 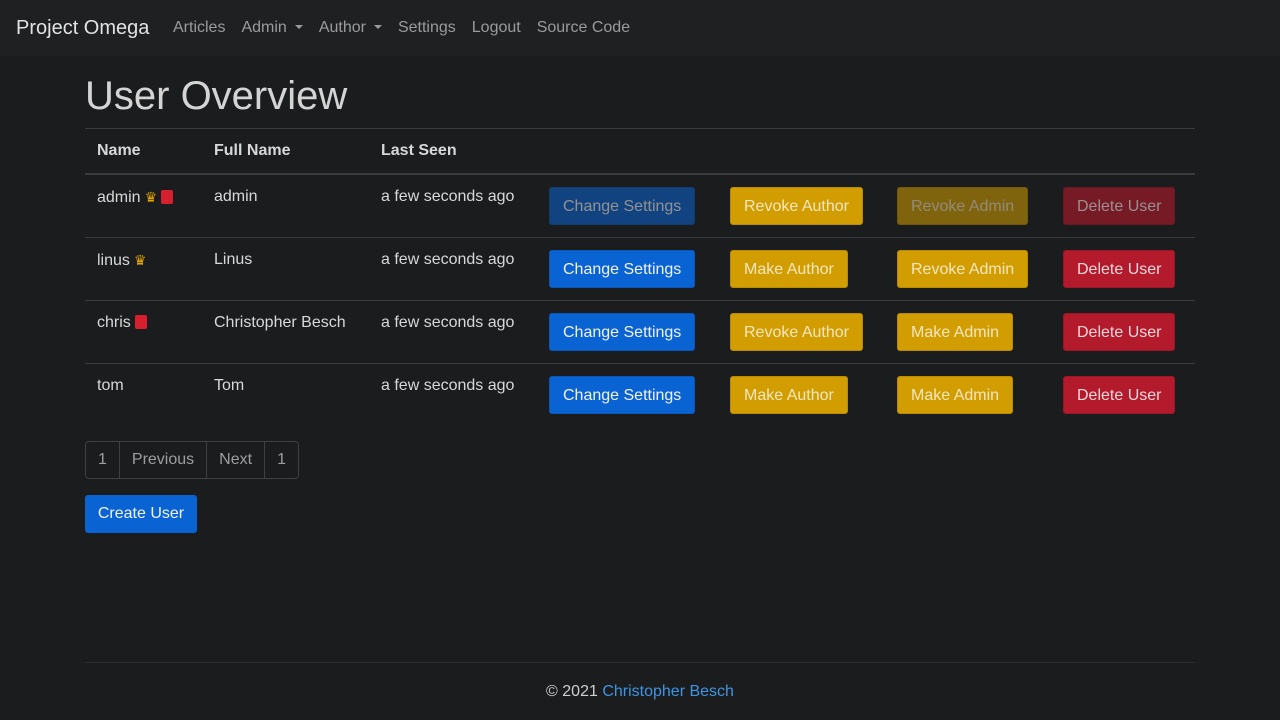 I want to click on user-name: chris, so click(x=114, y=322).